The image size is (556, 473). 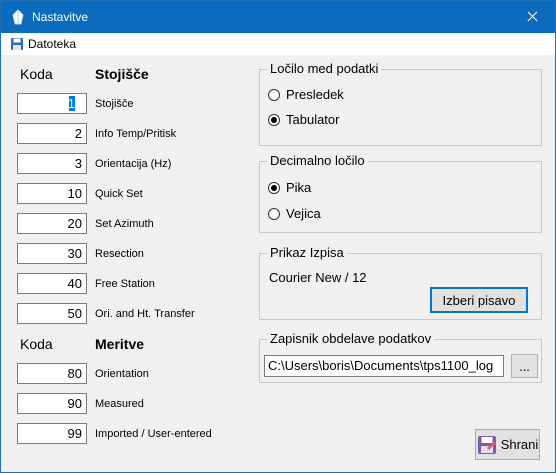 I want to click on radio-presledek: Presledek, so click(x=306, y=94).